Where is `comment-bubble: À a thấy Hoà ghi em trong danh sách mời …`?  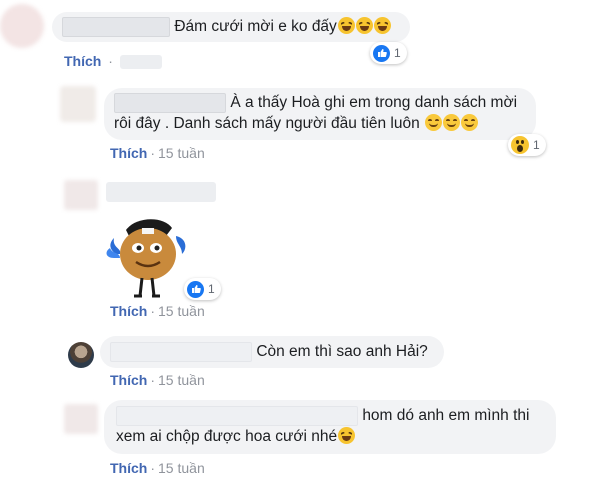
comment-bubble: À a thấy Hoà ghi em trong danh sách mời … is located at coordinates (320, 114).